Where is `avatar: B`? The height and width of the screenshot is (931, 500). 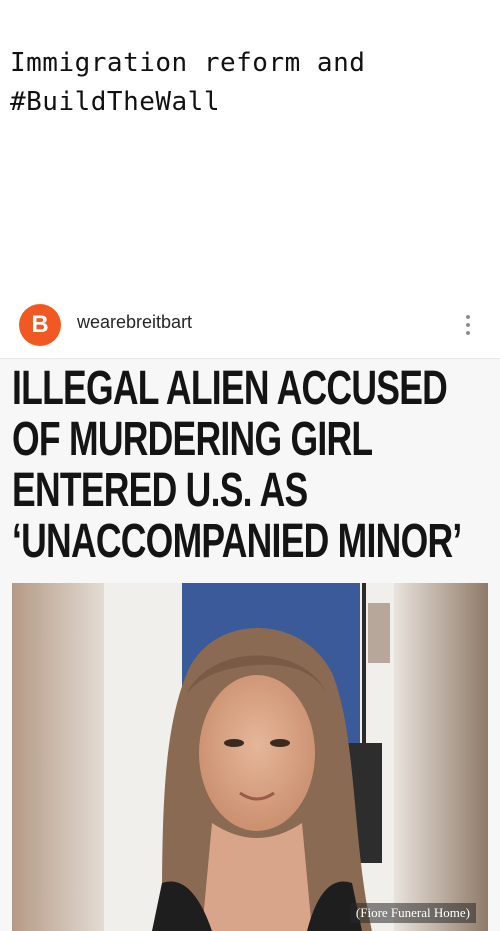
avatar: B is located at coordinates (40, 325).